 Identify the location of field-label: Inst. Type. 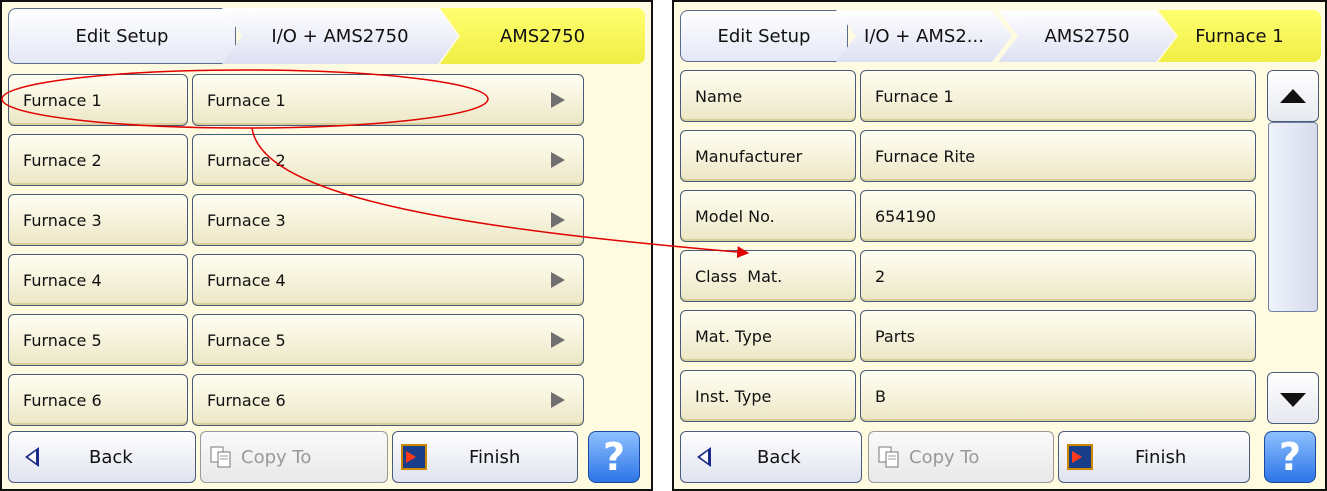
(733, 396).